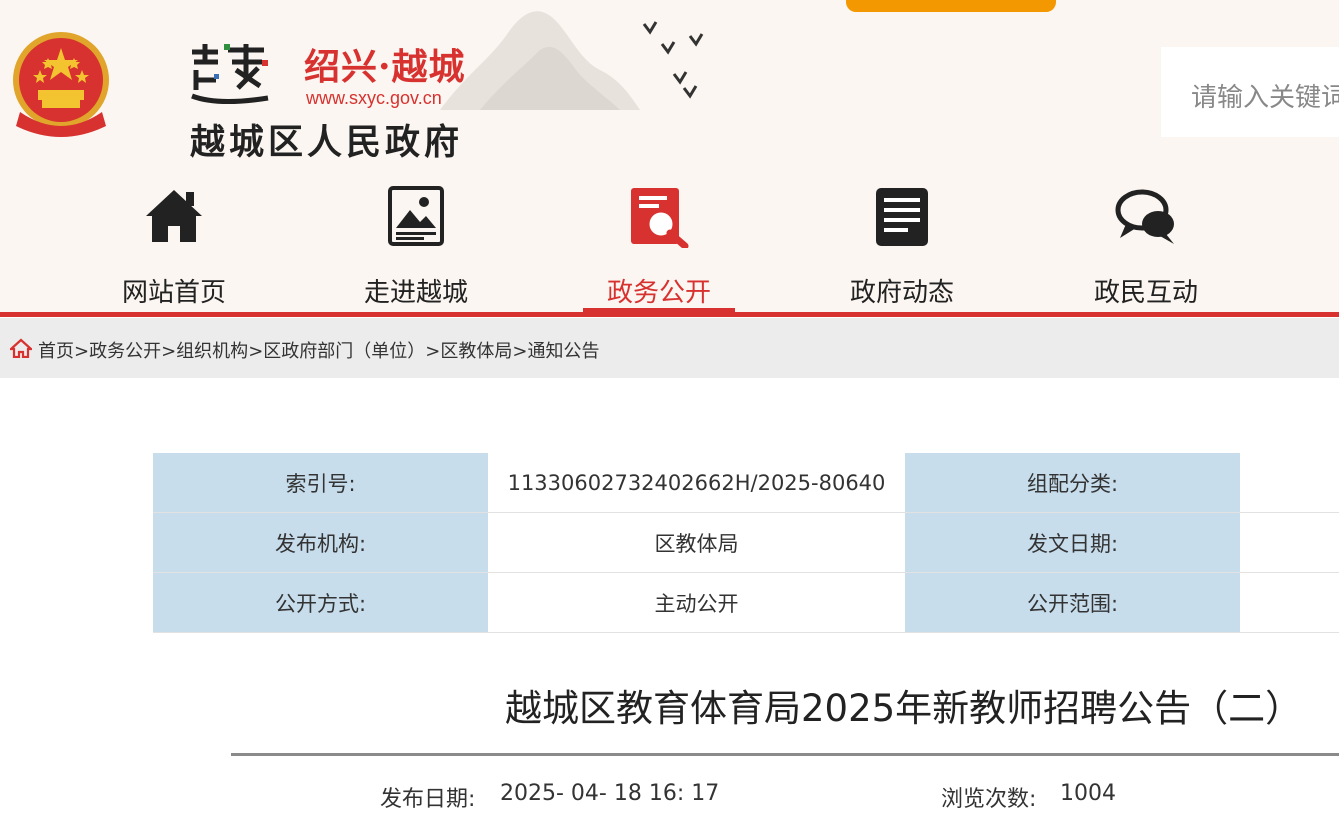 The image size is (1339, 824). What do you see at coordinates (1146, 247) in the screenshot?
I see `nav-item-interaction: 政民互动` at bounding box center [1146, 247].